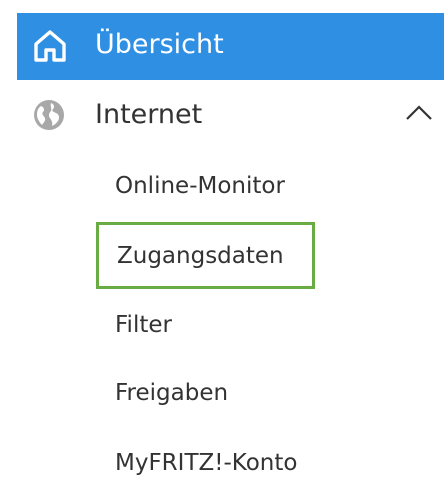  What do you see at coordinates (200, 186) in the screenshot?
I see `nav-subitem-label: Online-Monitor` at bounding box center [200, 186].